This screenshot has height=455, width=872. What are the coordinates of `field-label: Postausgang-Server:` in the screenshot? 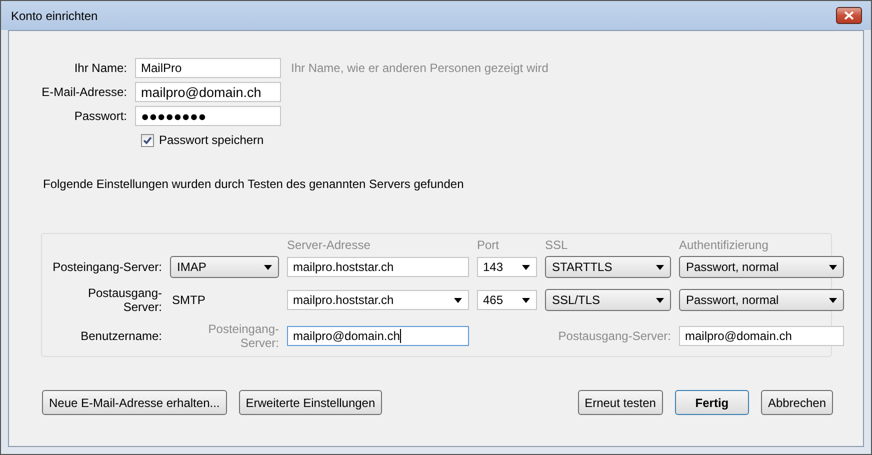 It's located at (614, 336).